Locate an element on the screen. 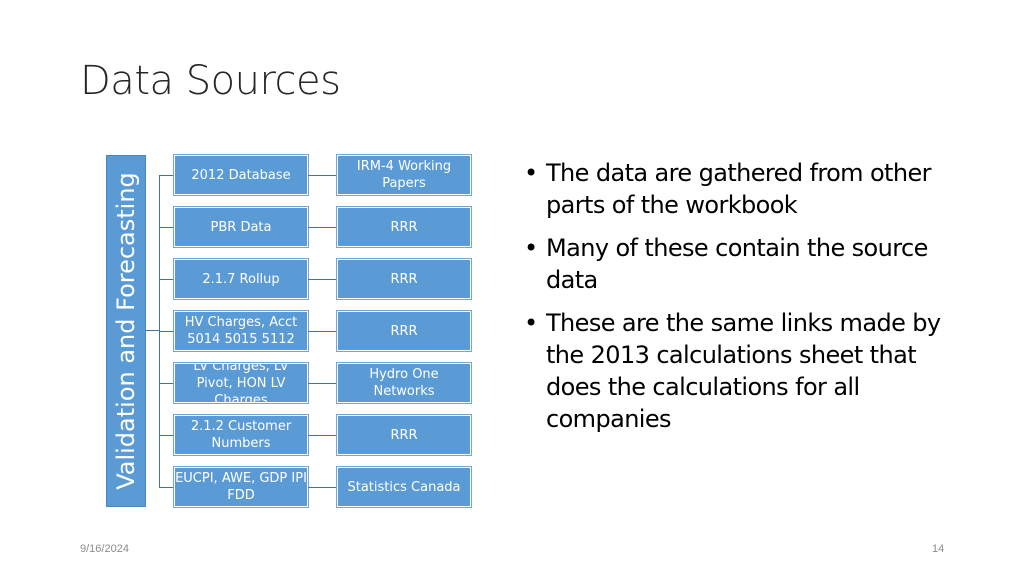 The height and width of the screenshot is (576, 1024). source-node: PBR Data is located at coordinates (241, 227).